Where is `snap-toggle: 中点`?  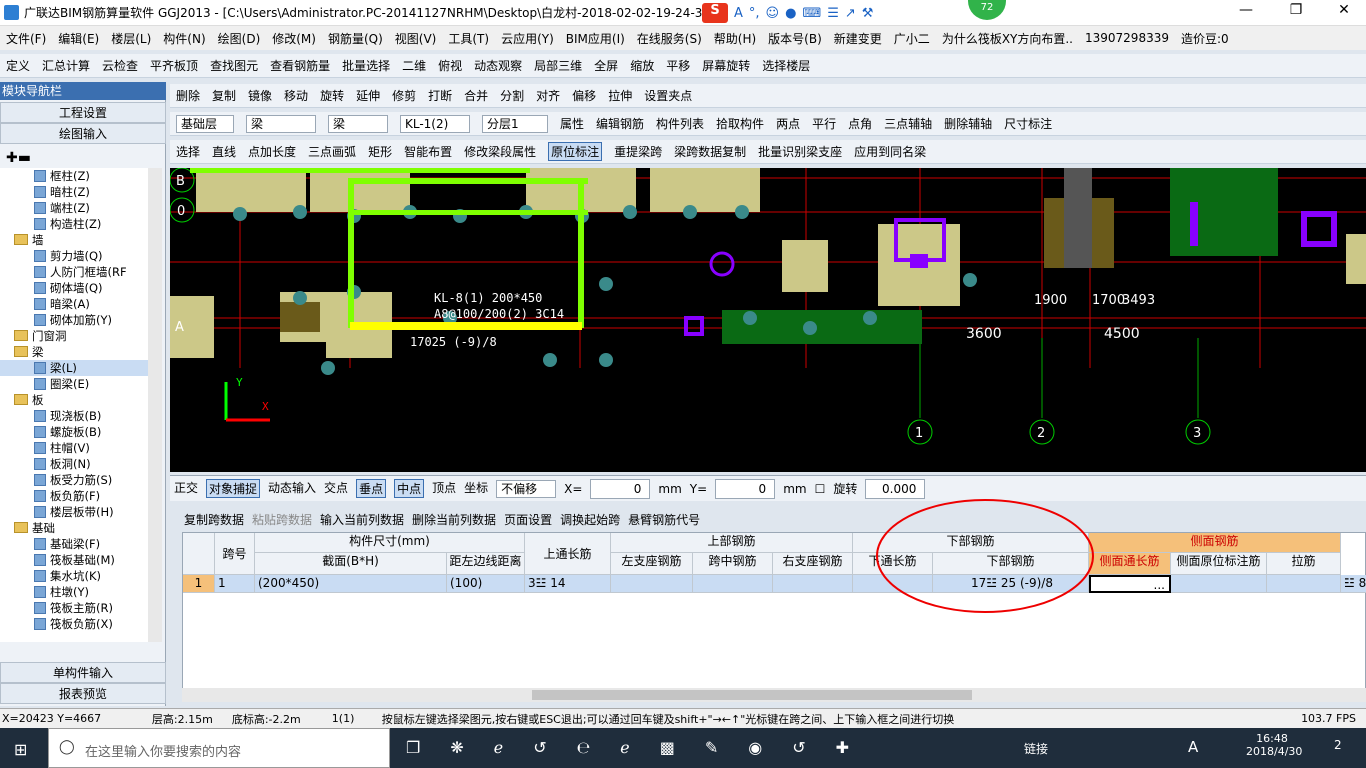
snap-toggle: 中点 is located at coordinates (409, 488).